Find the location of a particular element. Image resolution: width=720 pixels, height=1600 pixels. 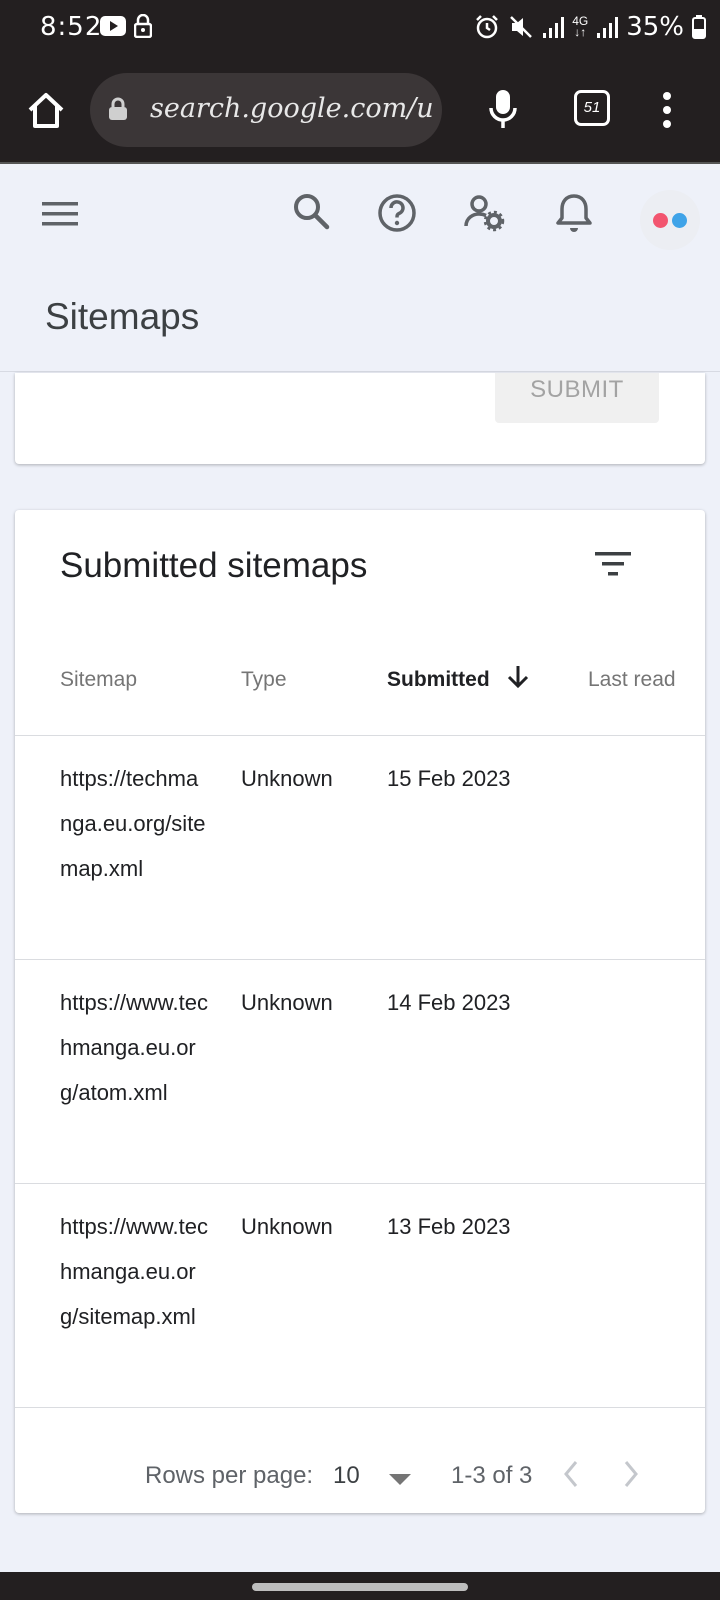

search-icon is located at coordinates (312, 212).